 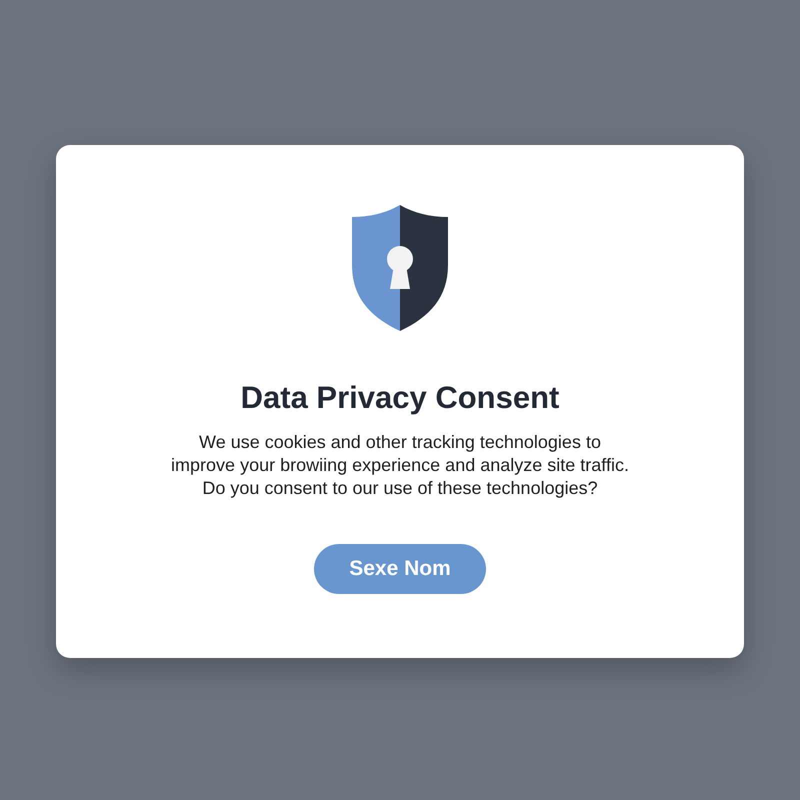 What do you see at coordinates (400, 569) in the screenshot?
I see `consent-button: Sexe Nom` at bounding box center [400, 569].